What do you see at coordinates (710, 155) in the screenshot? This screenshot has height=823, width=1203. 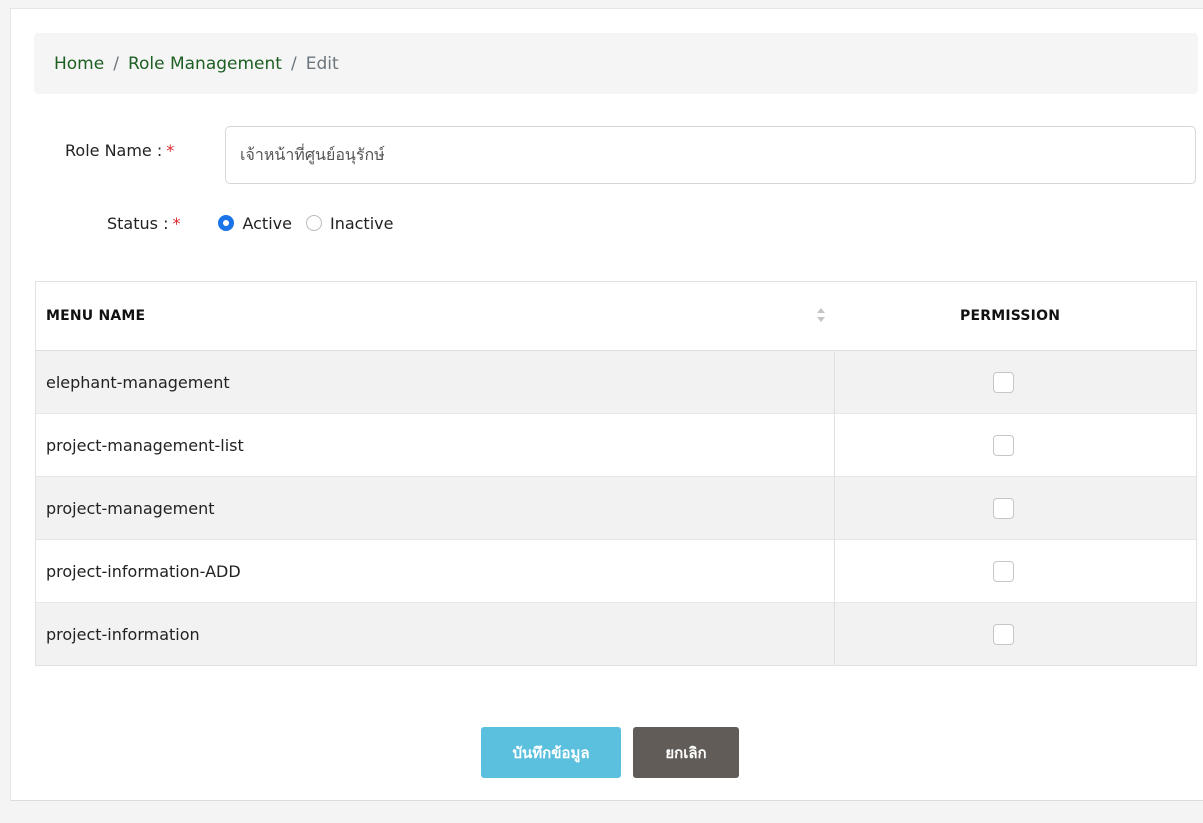 I see `role-name-input` at bounding box center [710, 155].